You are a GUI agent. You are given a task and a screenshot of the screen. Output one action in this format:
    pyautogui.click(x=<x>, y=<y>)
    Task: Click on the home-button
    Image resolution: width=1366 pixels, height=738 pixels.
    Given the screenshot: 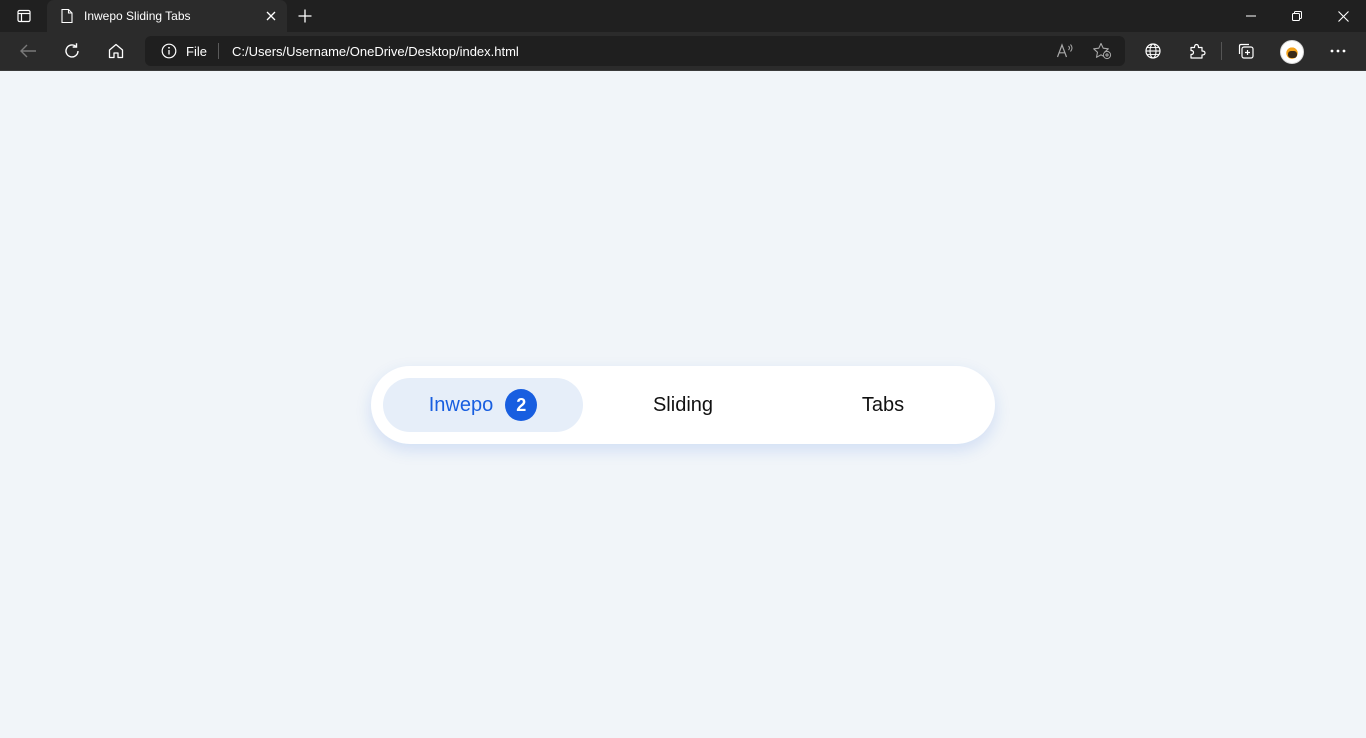 What is the action you would take?
    pyautogui.click(x=116, y=51)
    